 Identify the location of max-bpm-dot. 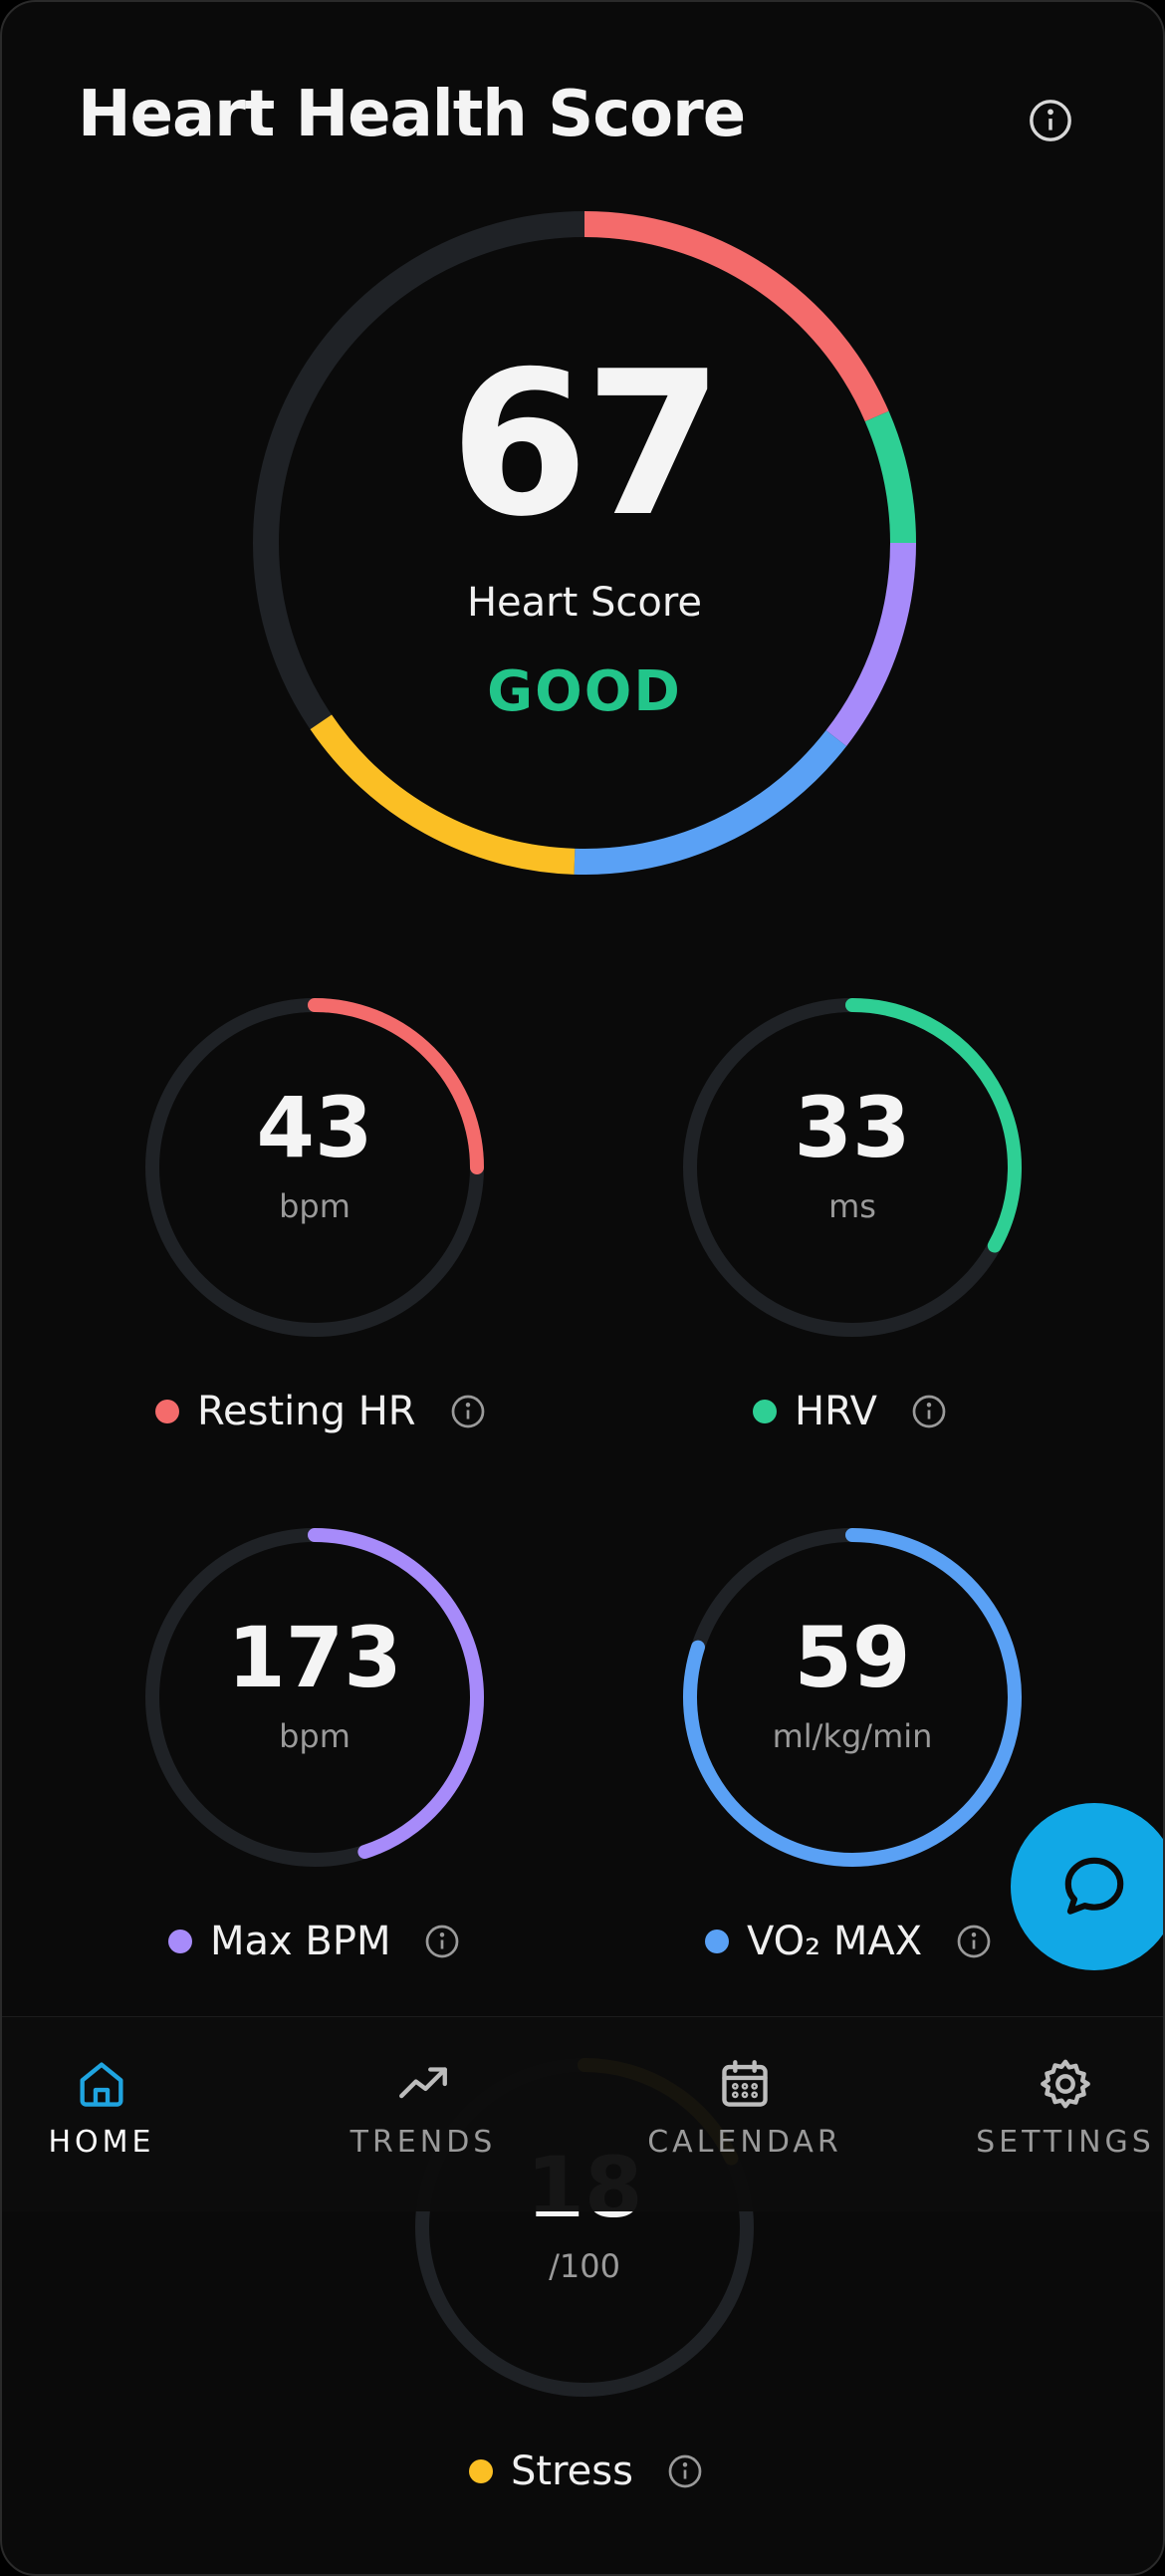
(180, 1941).